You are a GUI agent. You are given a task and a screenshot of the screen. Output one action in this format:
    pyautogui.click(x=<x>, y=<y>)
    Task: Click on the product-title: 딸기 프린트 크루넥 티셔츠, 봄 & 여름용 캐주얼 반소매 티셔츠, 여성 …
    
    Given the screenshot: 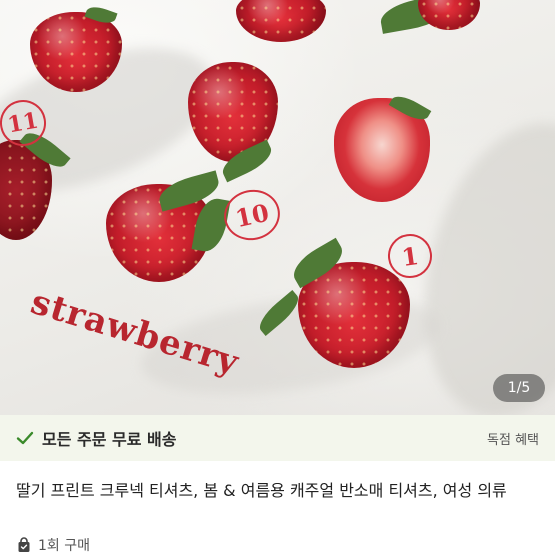 What is the action you would take?
    pyautogui.click(x=261, y=490)
    